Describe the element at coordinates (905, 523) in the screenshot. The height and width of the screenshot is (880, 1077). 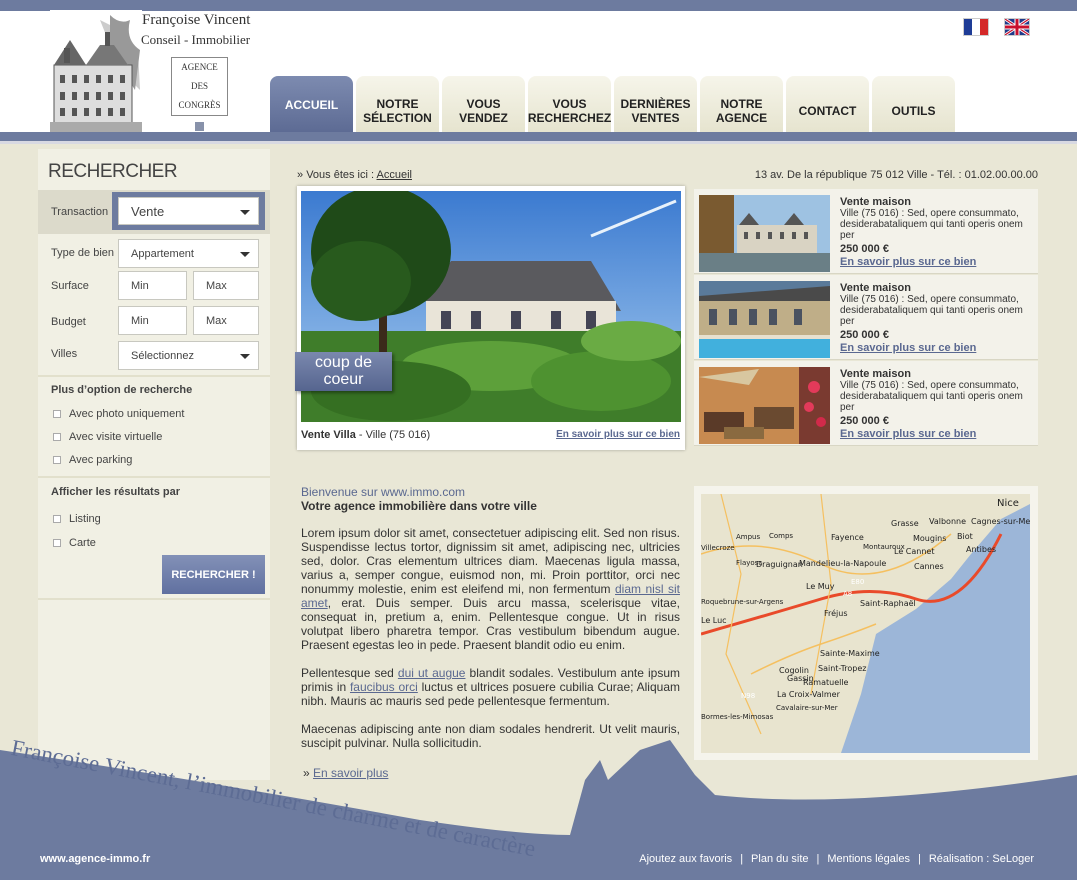
I see `map-label: Grasse` at that location.